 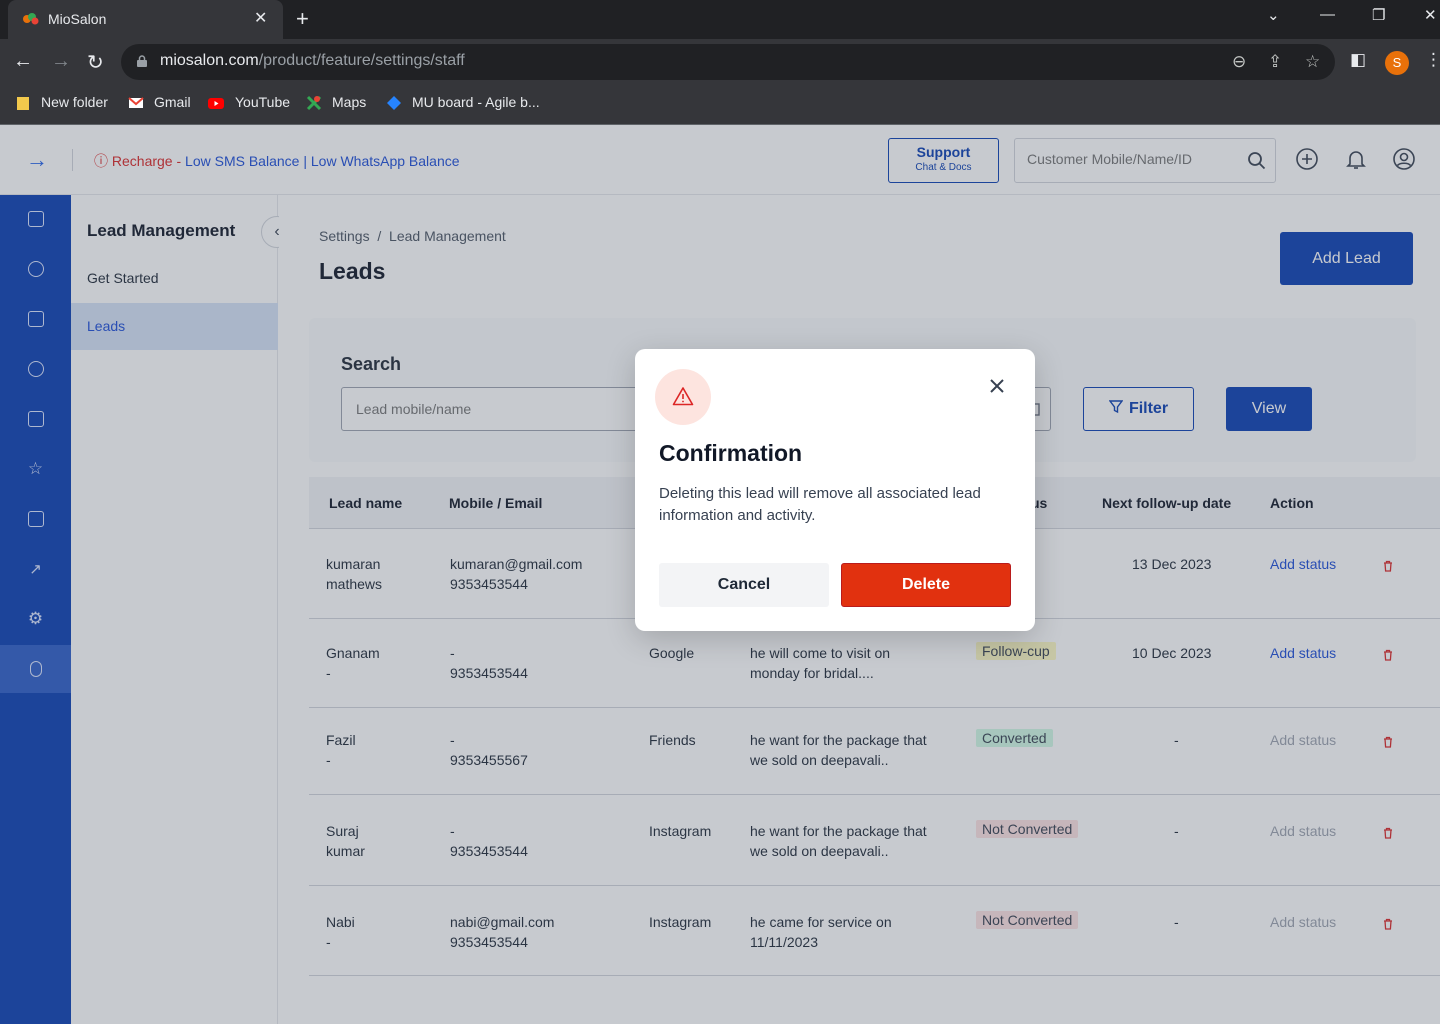 What do you see at coordinates (172, 102) in the screenshot?
I see `bookmark-gmail: Gmail` at bounding box center [172, 102].